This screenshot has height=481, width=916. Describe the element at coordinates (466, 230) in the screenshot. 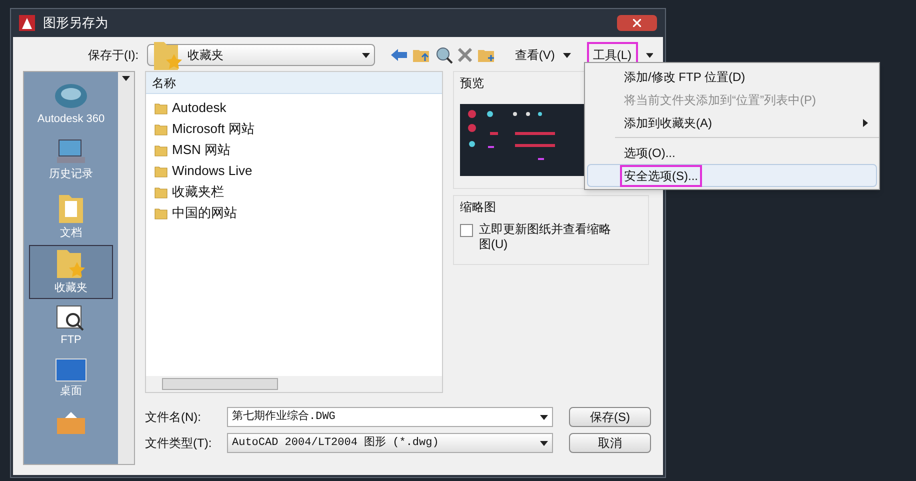

I see `update-thumbnail-checkbox` at that location.